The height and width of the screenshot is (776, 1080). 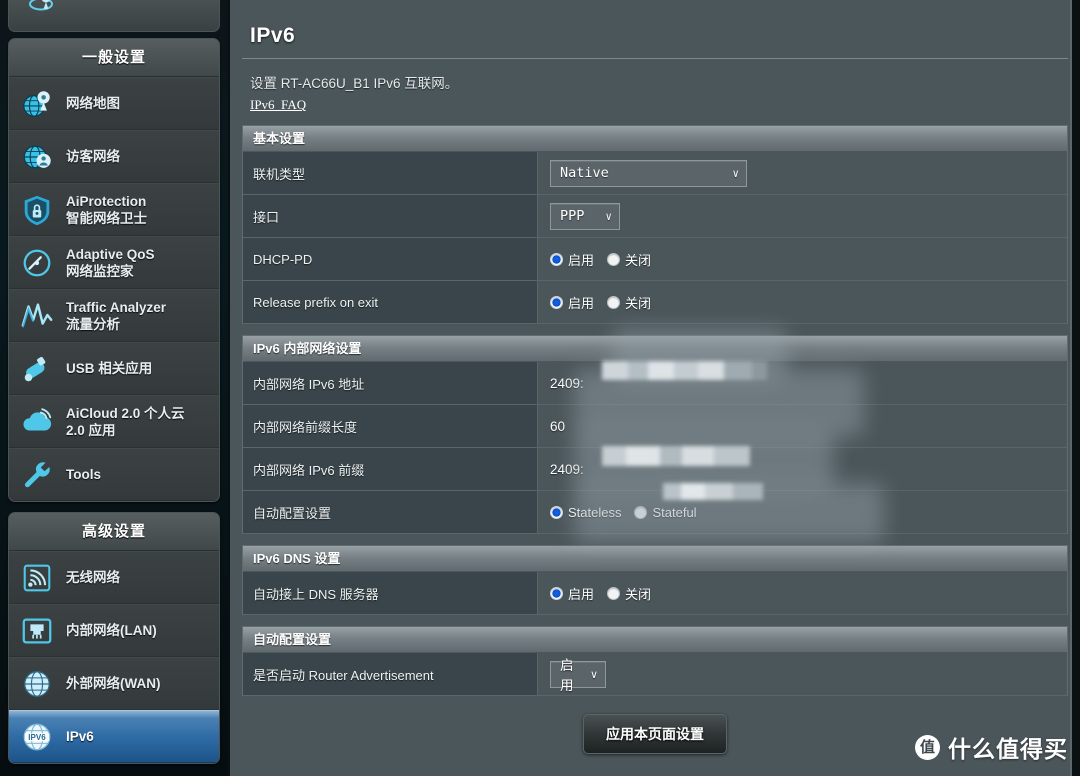 I want to click on apply-settings-button: 应用本页面设置, so click(x=655, y=734).